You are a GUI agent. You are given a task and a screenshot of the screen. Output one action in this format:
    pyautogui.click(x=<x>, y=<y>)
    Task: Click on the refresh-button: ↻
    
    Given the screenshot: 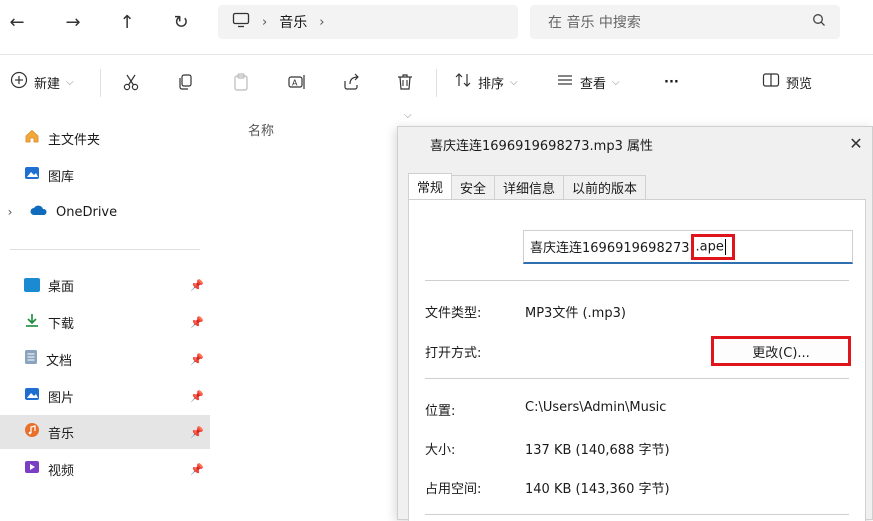 What is the action you would take?
    pyautogui.click(x=181, y=22)
    